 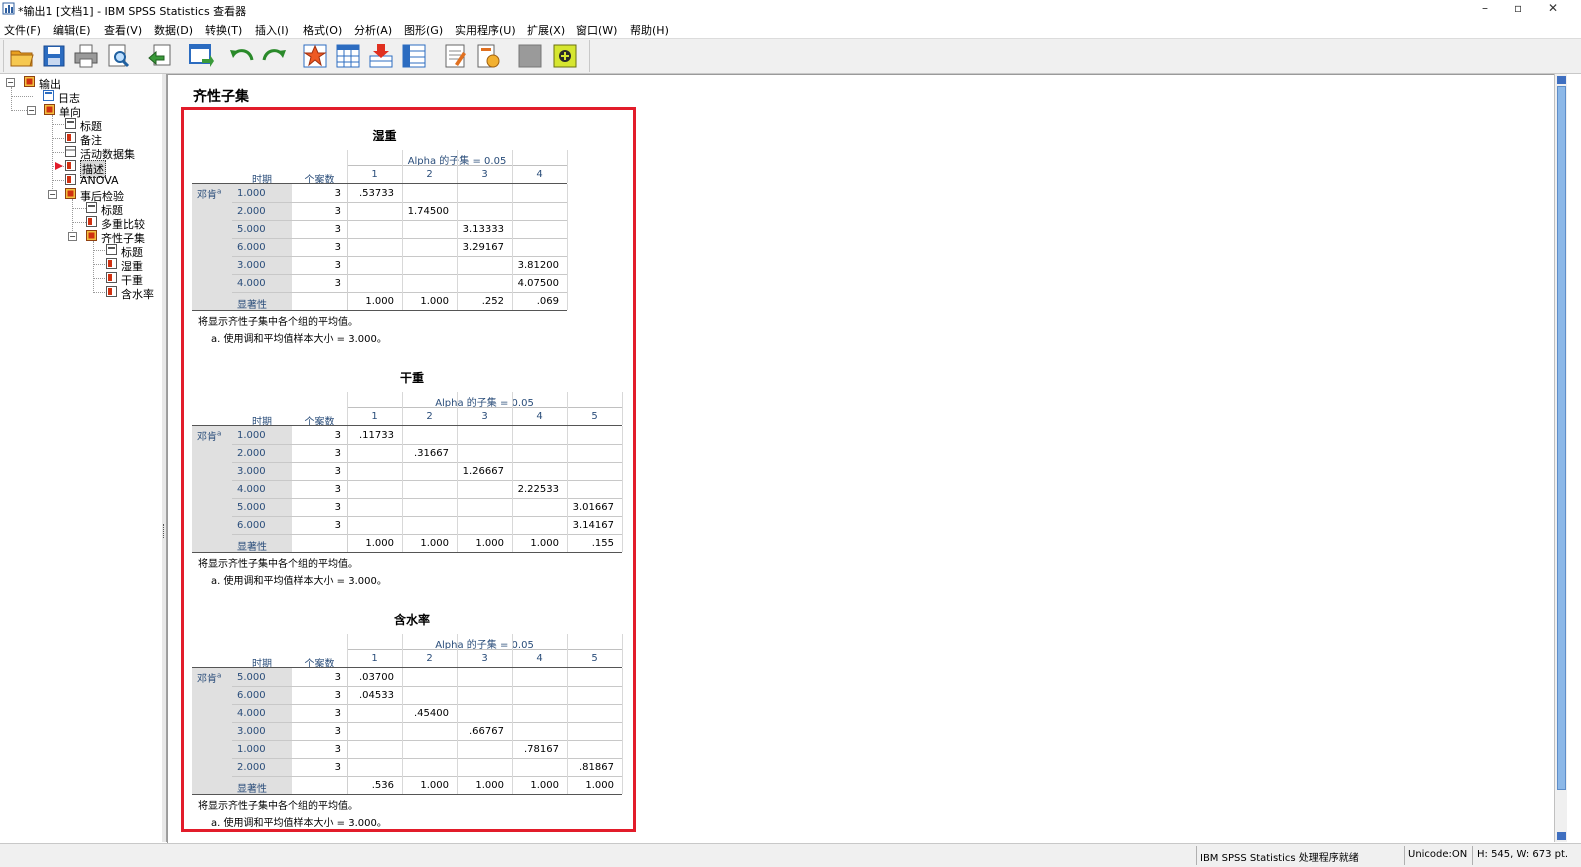 I want to click on subset-mean: 2.22533, so click(x=538, y=489).